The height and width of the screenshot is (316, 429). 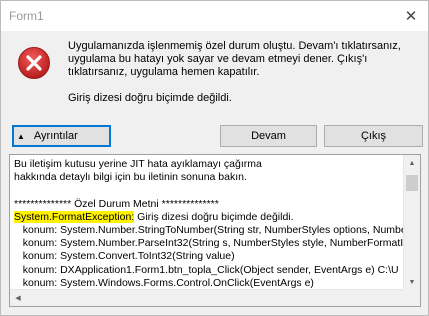 What do you see at coordinates (268, 136) in the screenshot?
I see `continue-button: Devam` at bounding box center [268, 136].